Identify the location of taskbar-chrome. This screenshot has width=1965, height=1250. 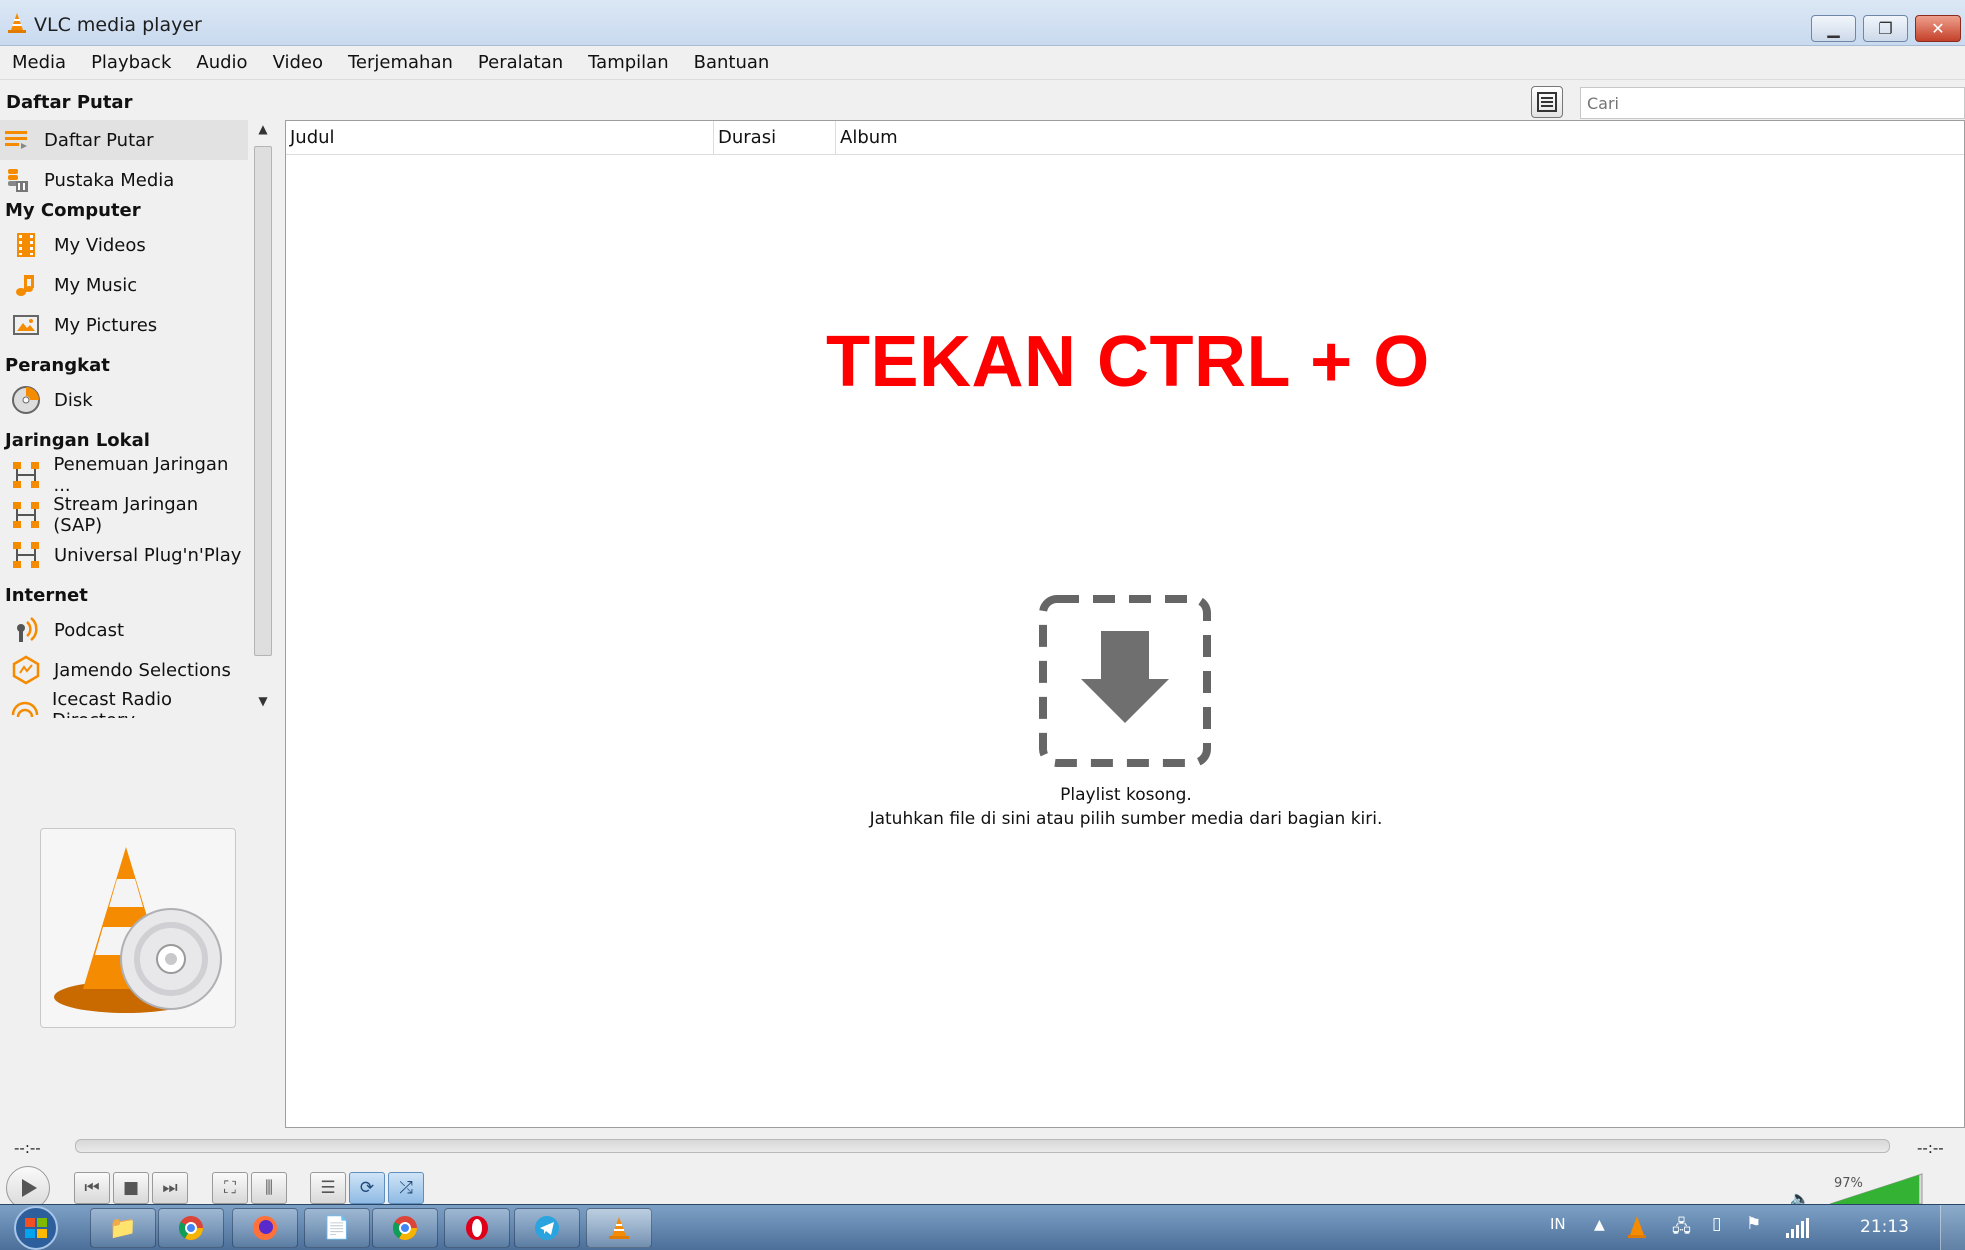
(191, 1228).